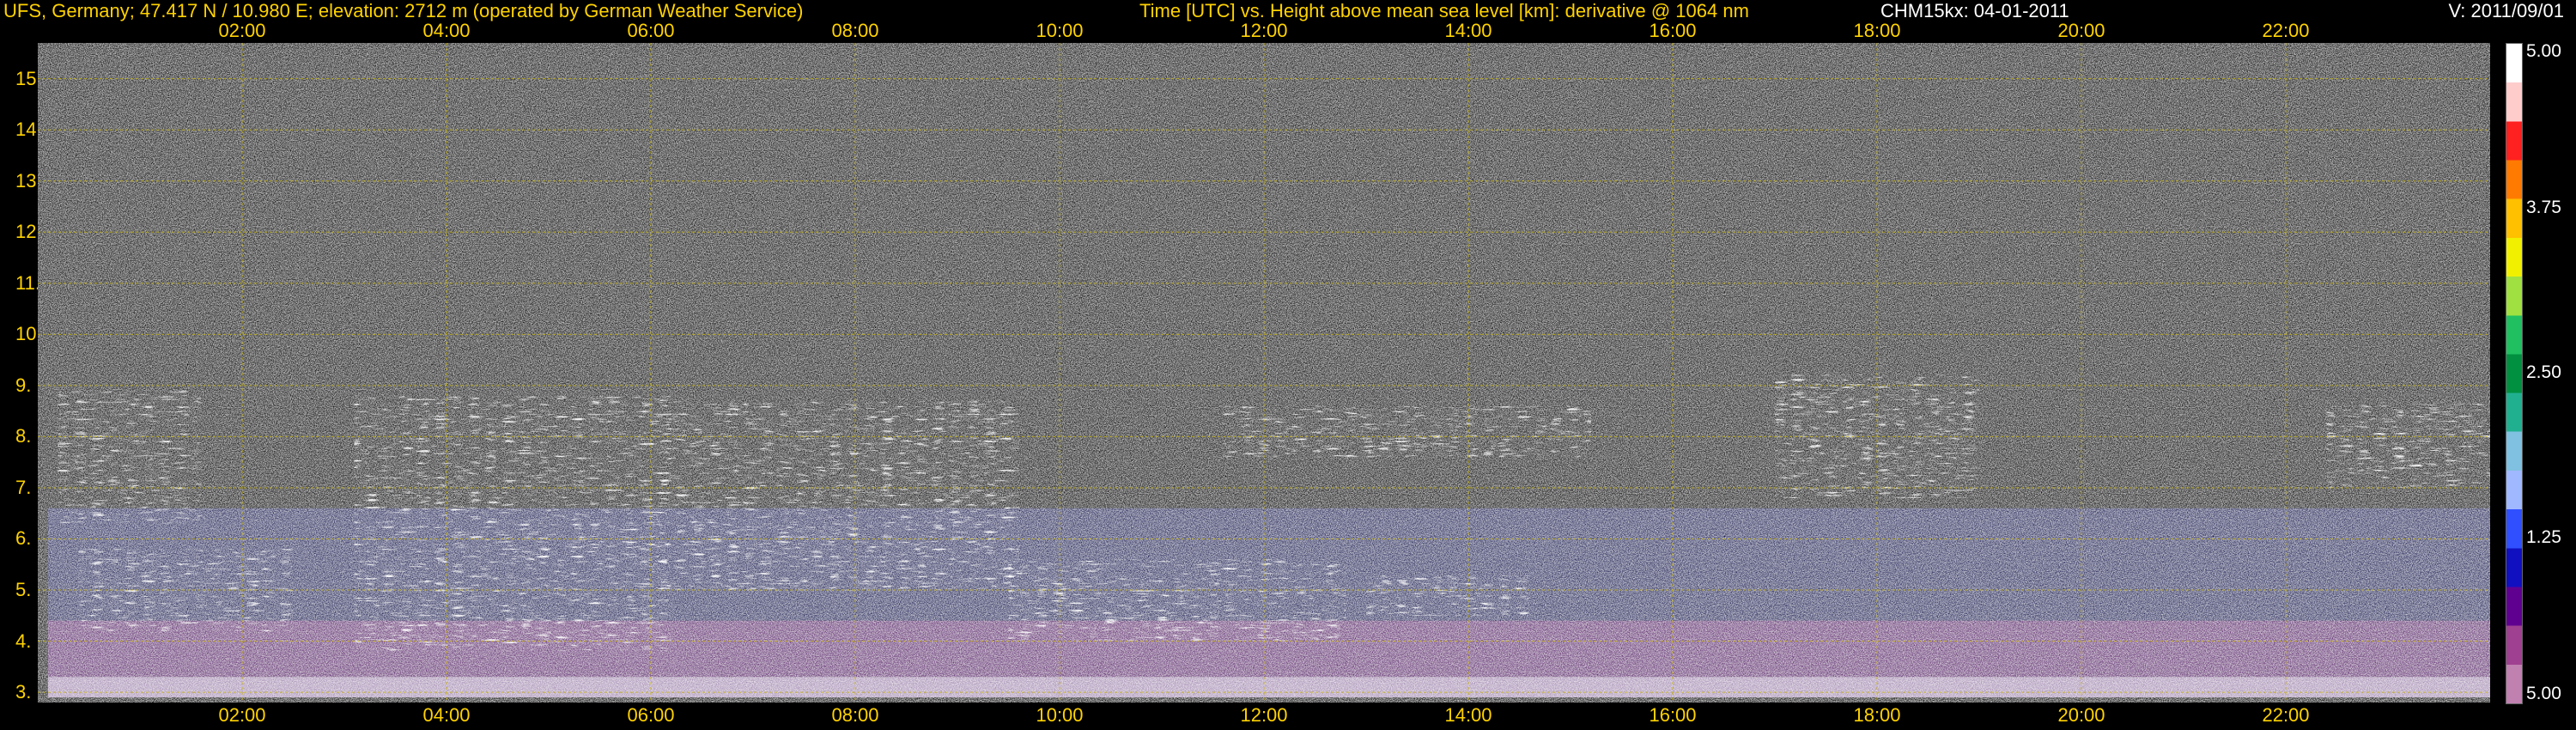 The width and height of the screenshot is (2576, 730). What do you see at coordinates (23, 436) in the screenshot?
I see `y-tick-label: 8.` at bounding box center [23, 436].